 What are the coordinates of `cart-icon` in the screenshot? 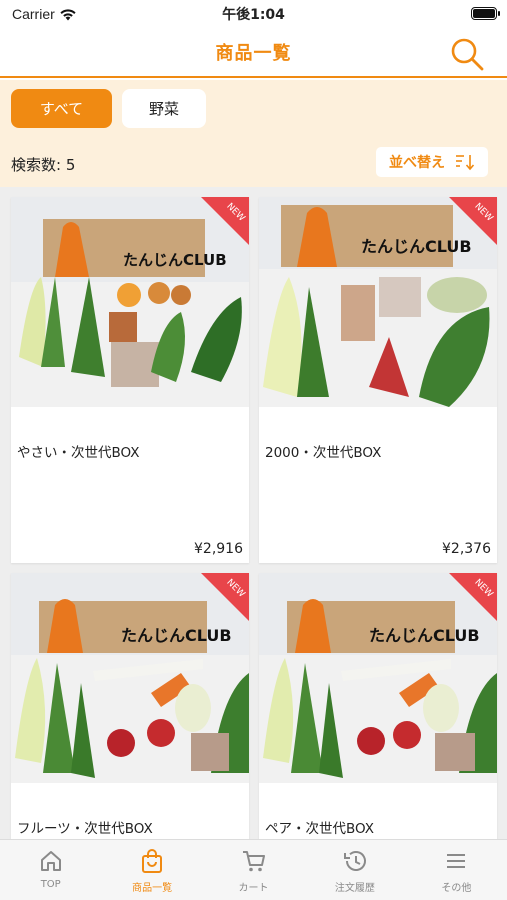 It's located at (253, 861).